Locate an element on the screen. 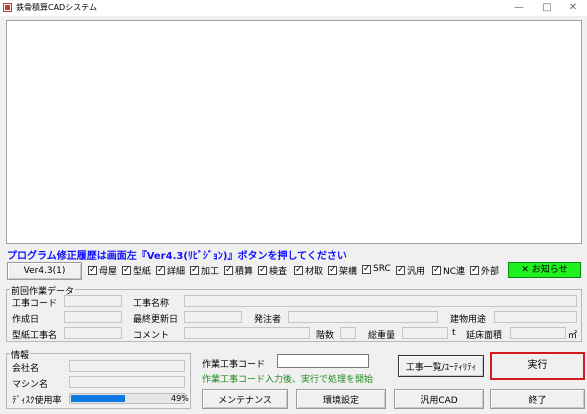  work-code-hint: 作業工事コード入力後、実行で処理を開始 is located at coordinates (288, 380).